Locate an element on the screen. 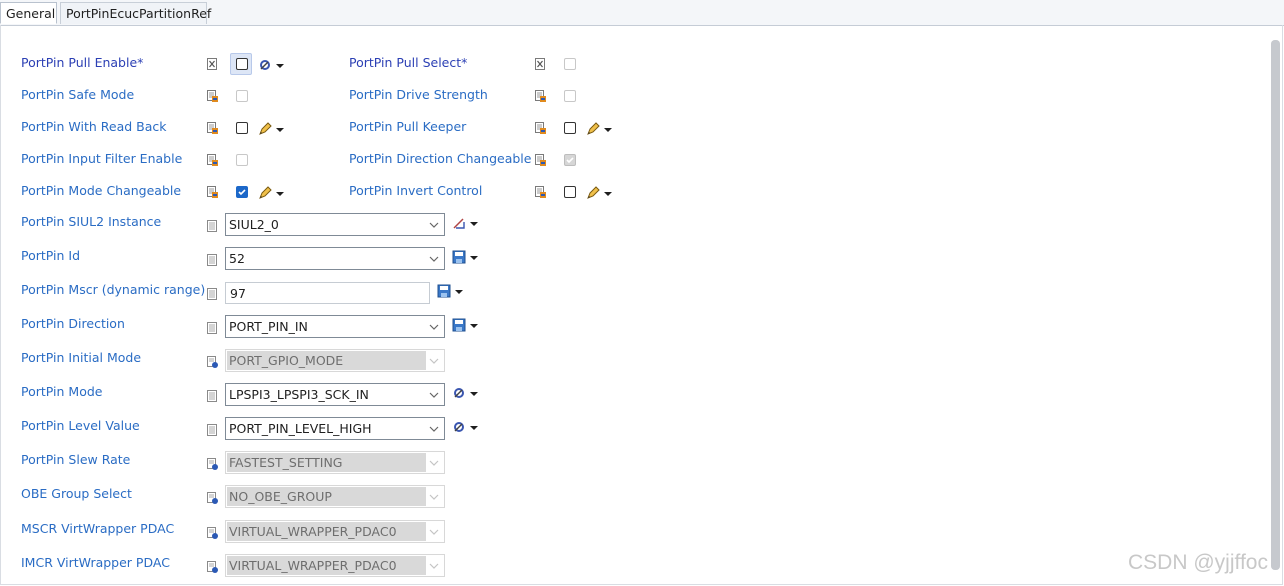 The height and width of the screenshot is (586, 1284). left-row-2-checkbox is located at coordinates (242, 128).